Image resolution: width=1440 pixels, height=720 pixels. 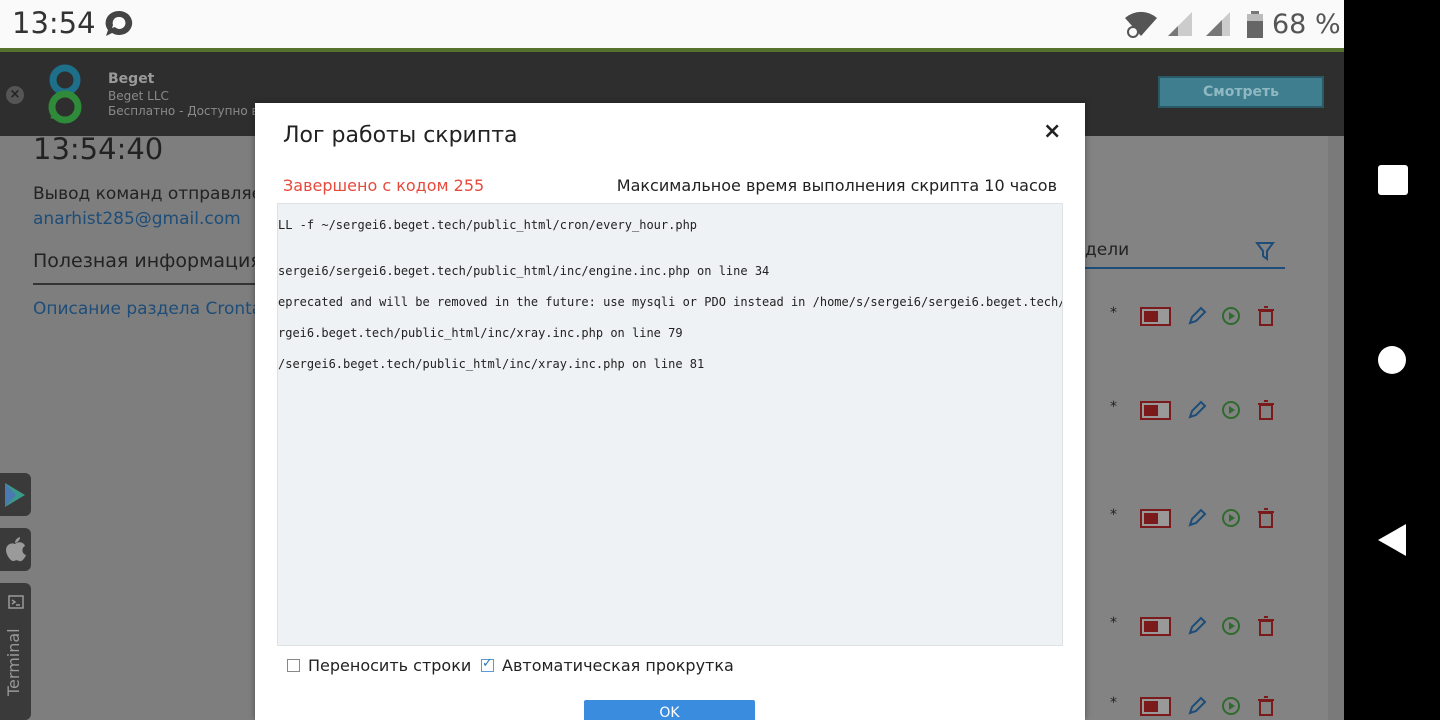 I want to click on wrap-lines-checkbox, so click(x=293, y=665).